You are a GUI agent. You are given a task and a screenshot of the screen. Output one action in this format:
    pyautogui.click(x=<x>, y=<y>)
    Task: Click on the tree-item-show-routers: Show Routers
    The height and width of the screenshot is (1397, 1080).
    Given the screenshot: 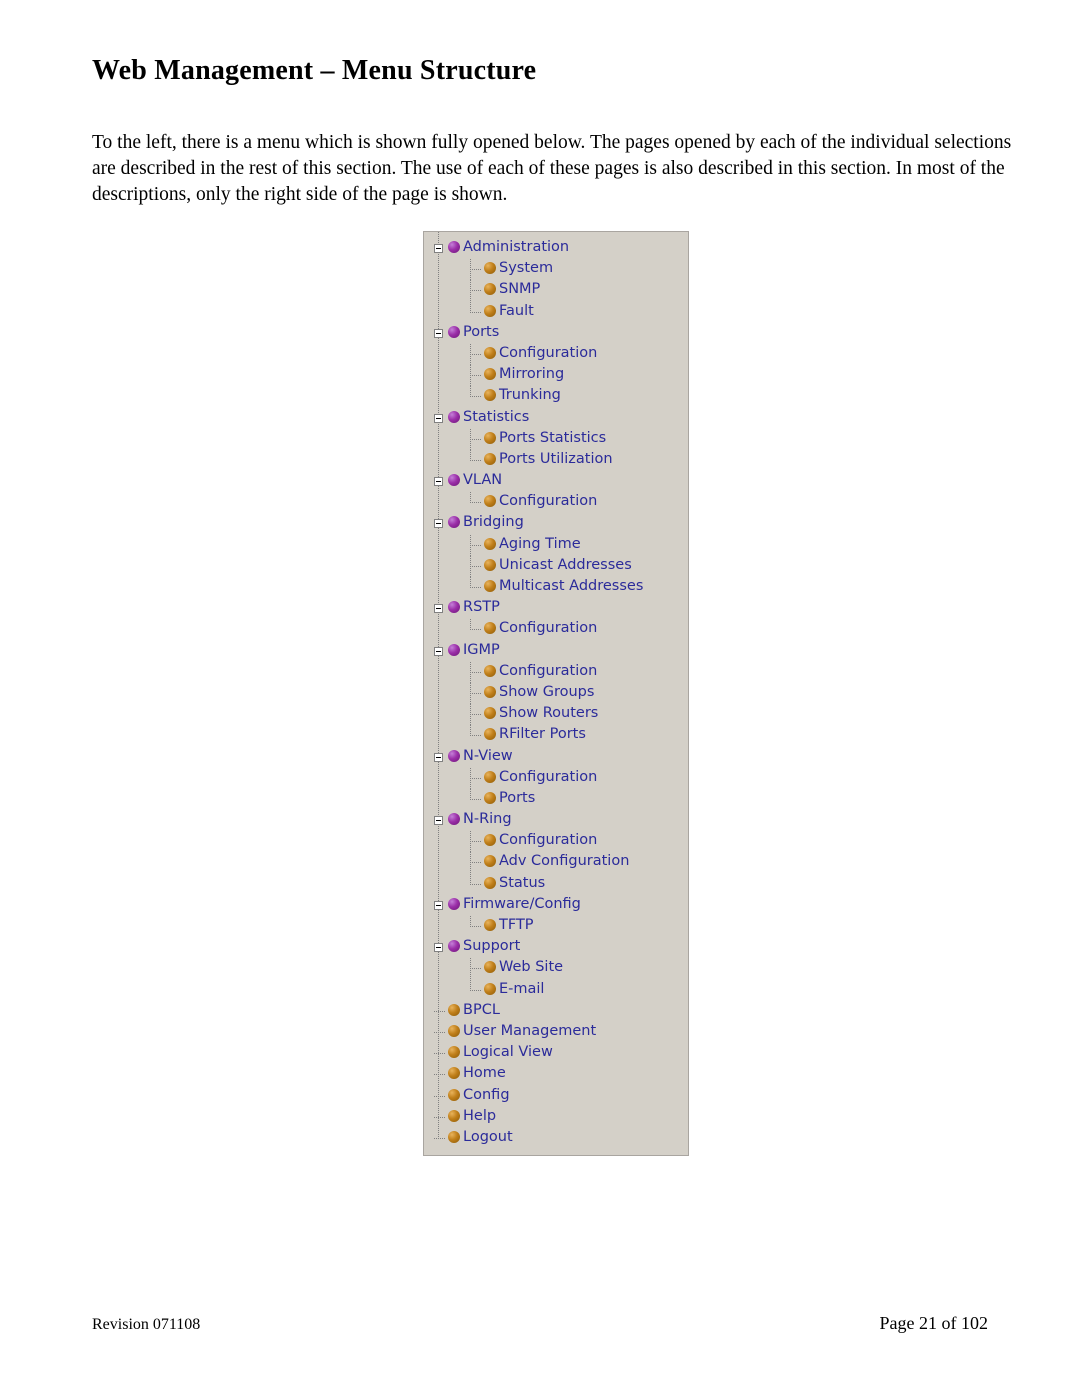 What is the action you would take?
    pyautogui.click(x=561, y=715)
    